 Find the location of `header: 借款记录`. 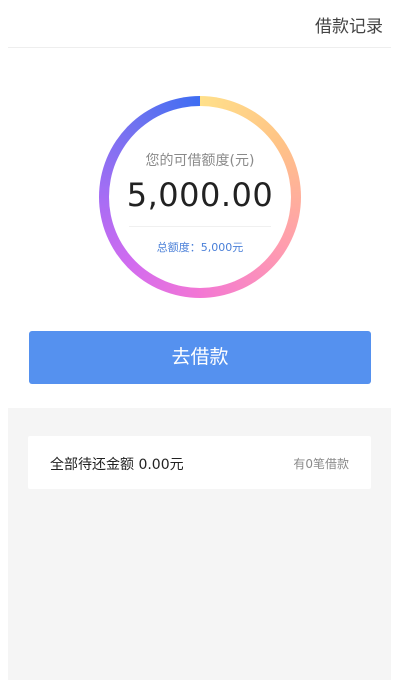

header: 借款记录 is located at coordinates (199, 24).